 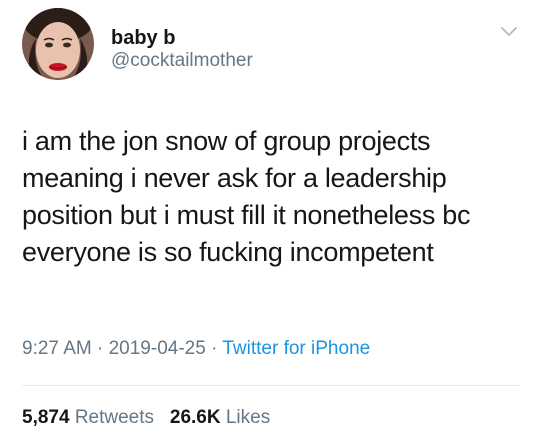 What do you see at coordinates (228, 252) in the screenshot?
I see `tweet-text-line: everyone is so fucking incompetent` at bounding box center [228, 252].